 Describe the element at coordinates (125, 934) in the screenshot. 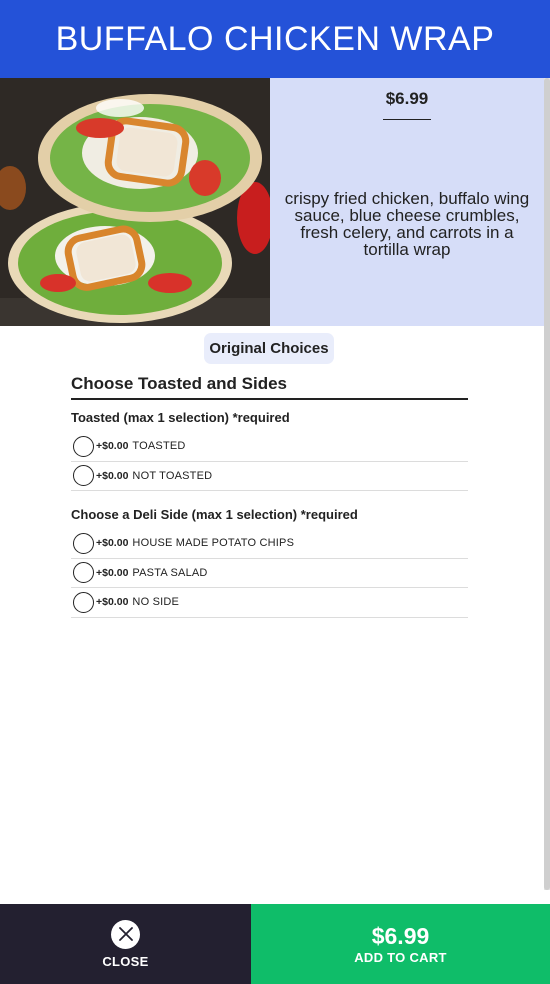

I see `close-icon` at that location.